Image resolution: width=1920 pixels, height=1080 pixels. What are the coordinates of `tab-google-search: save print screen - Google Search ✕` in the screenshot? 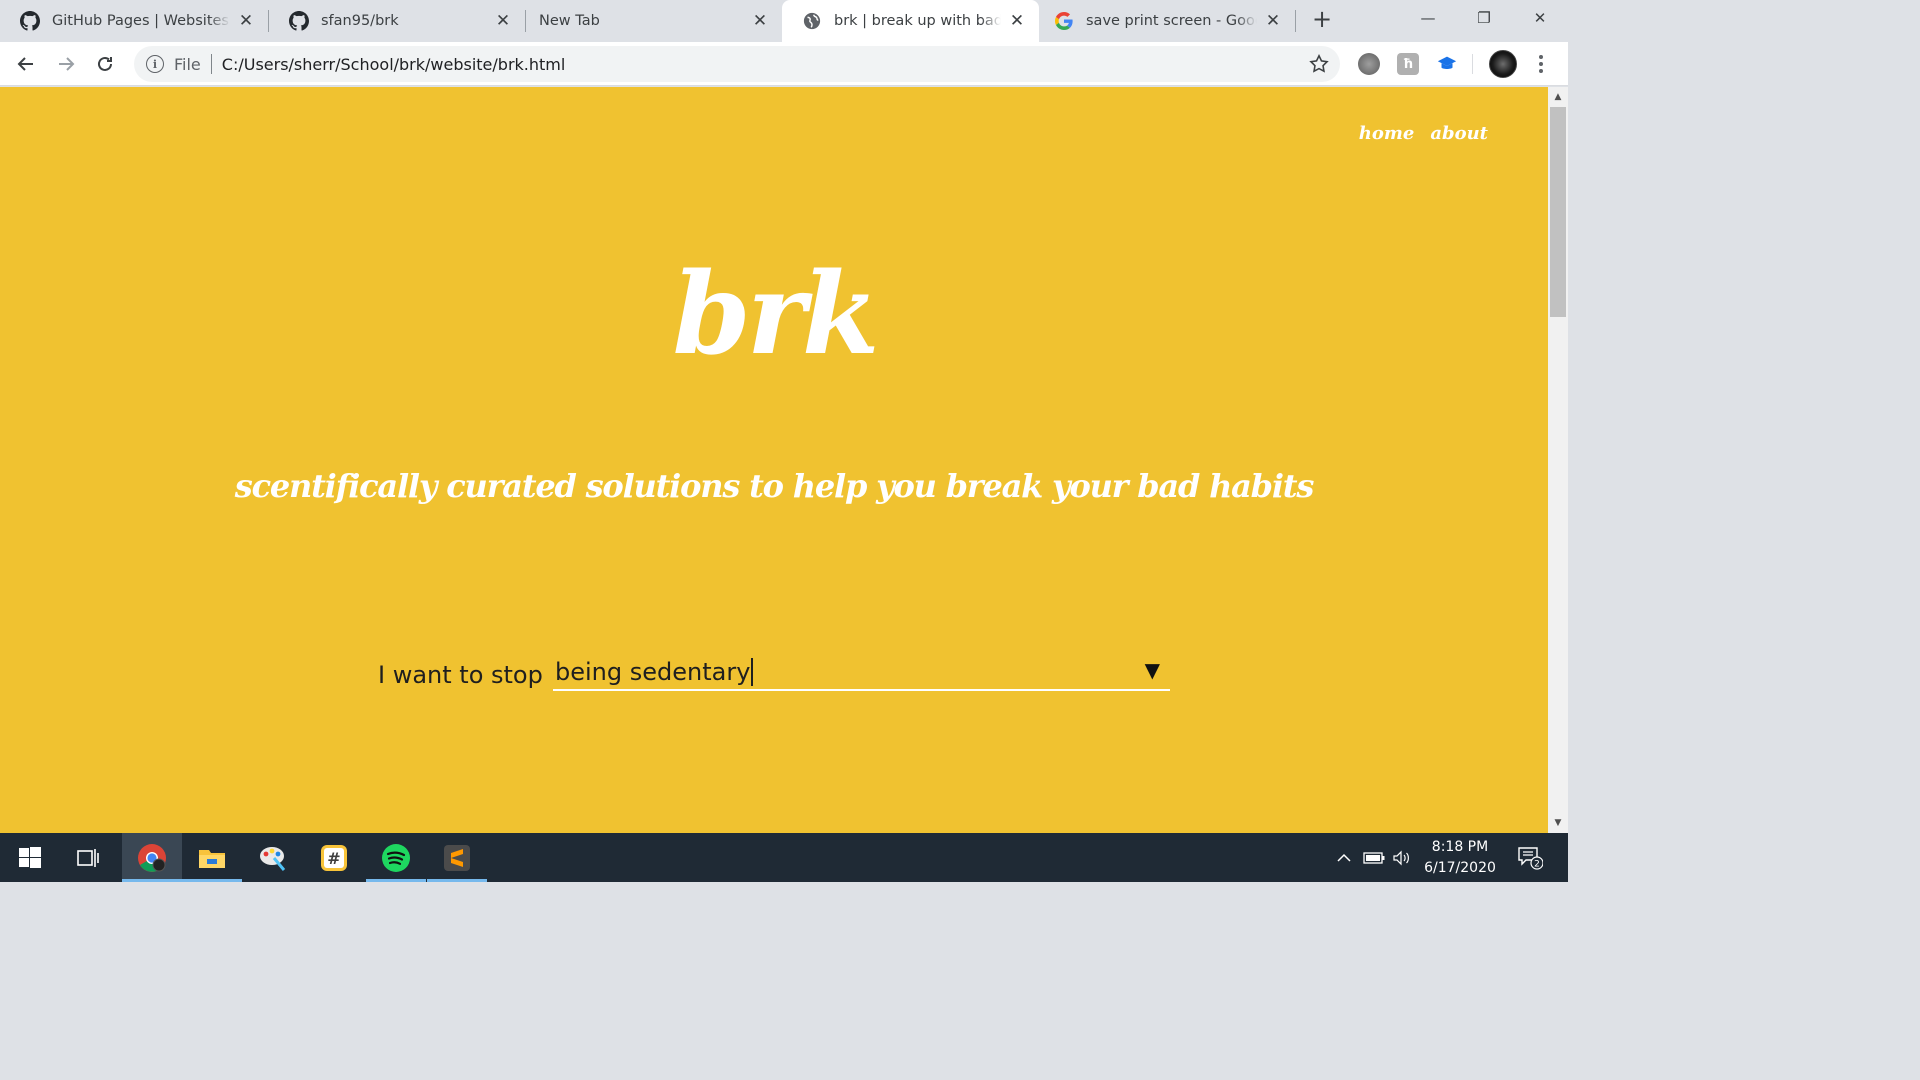 It's located at (1167, 21).